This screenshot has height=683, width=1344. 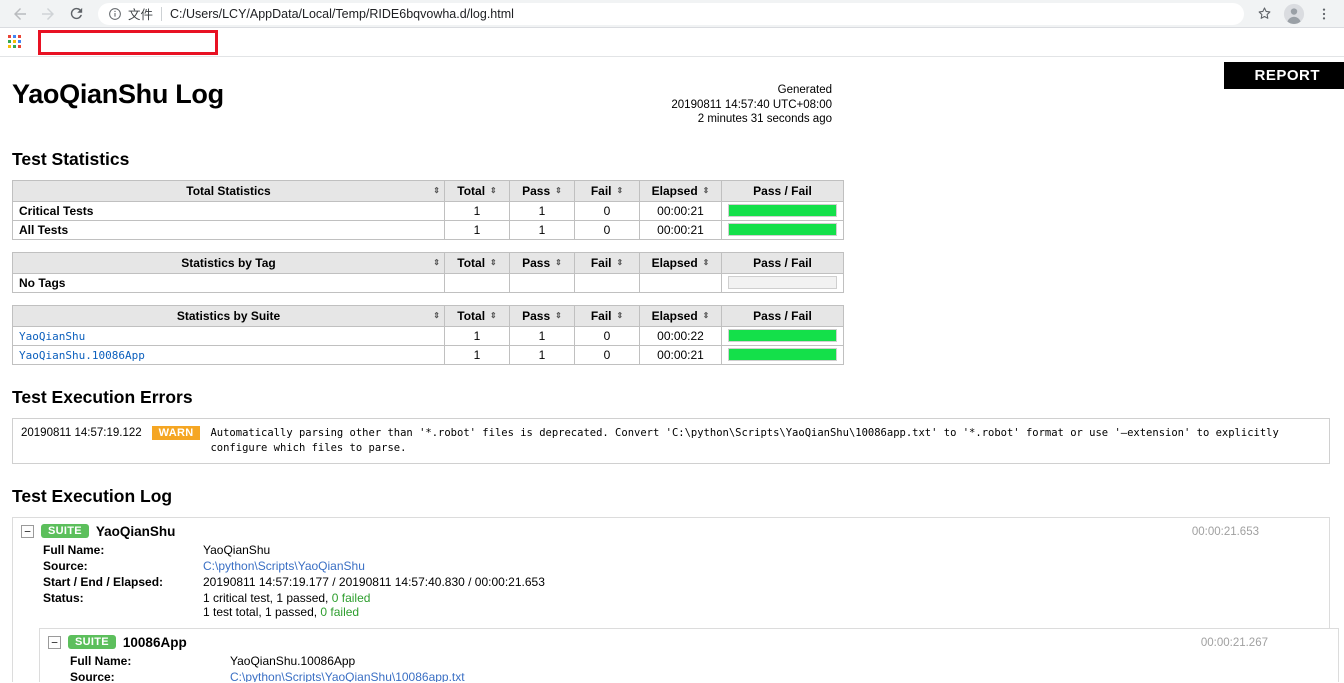 What do you see at coordinates (782, 210) in the screenshot?
I see `pass-segment` at bounding box center [782, 210].